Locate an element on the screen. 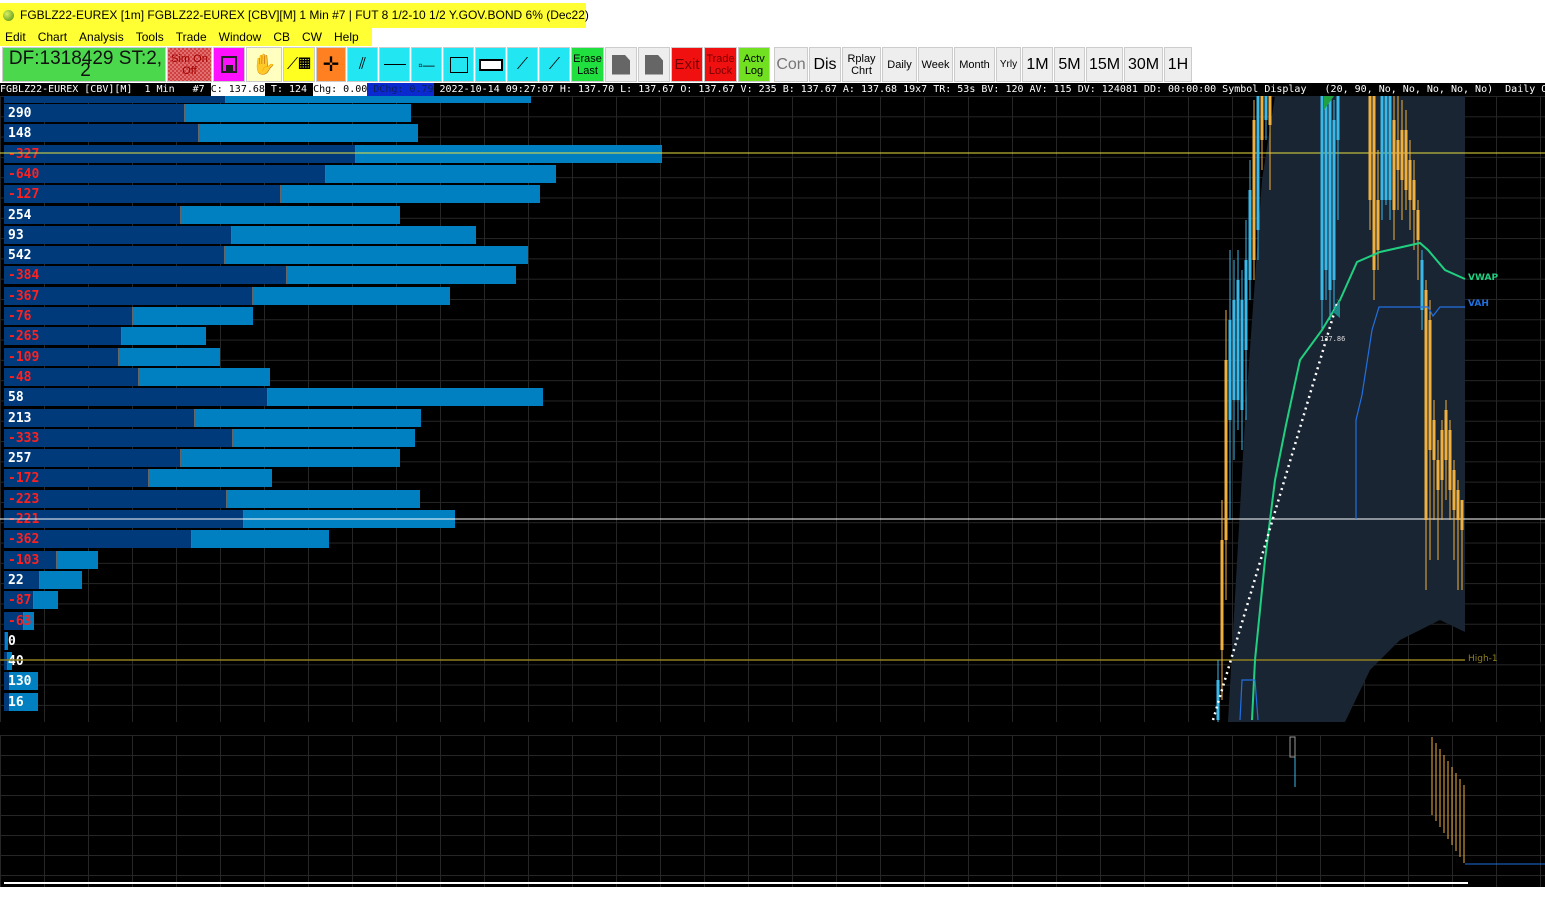 This screenshot has width=1545, height=909. menu-cb: CB is located at coordinates (282, 37).